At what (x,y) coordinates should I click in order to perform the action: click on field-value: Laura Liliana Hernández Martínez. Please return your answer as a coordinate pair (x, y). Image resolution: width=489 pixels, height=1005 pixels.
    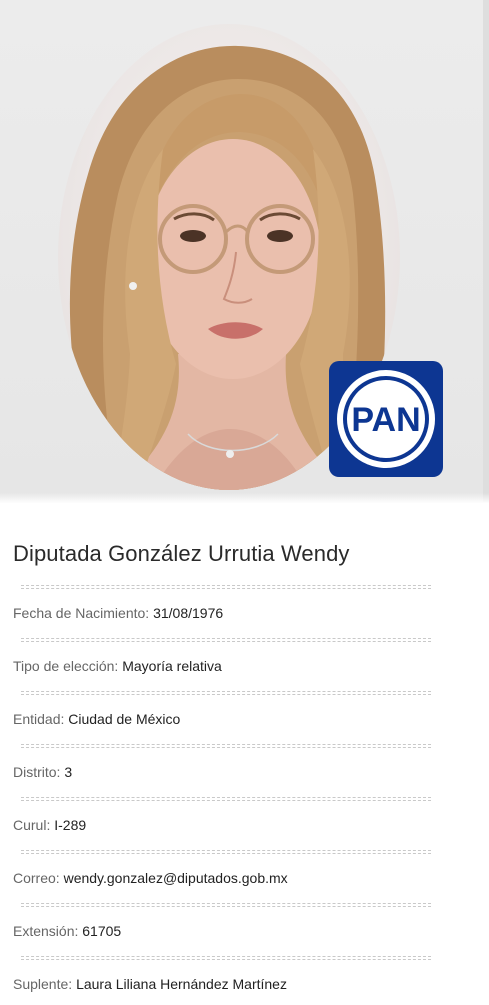
    Looking at the image, I should click on (181, 984).